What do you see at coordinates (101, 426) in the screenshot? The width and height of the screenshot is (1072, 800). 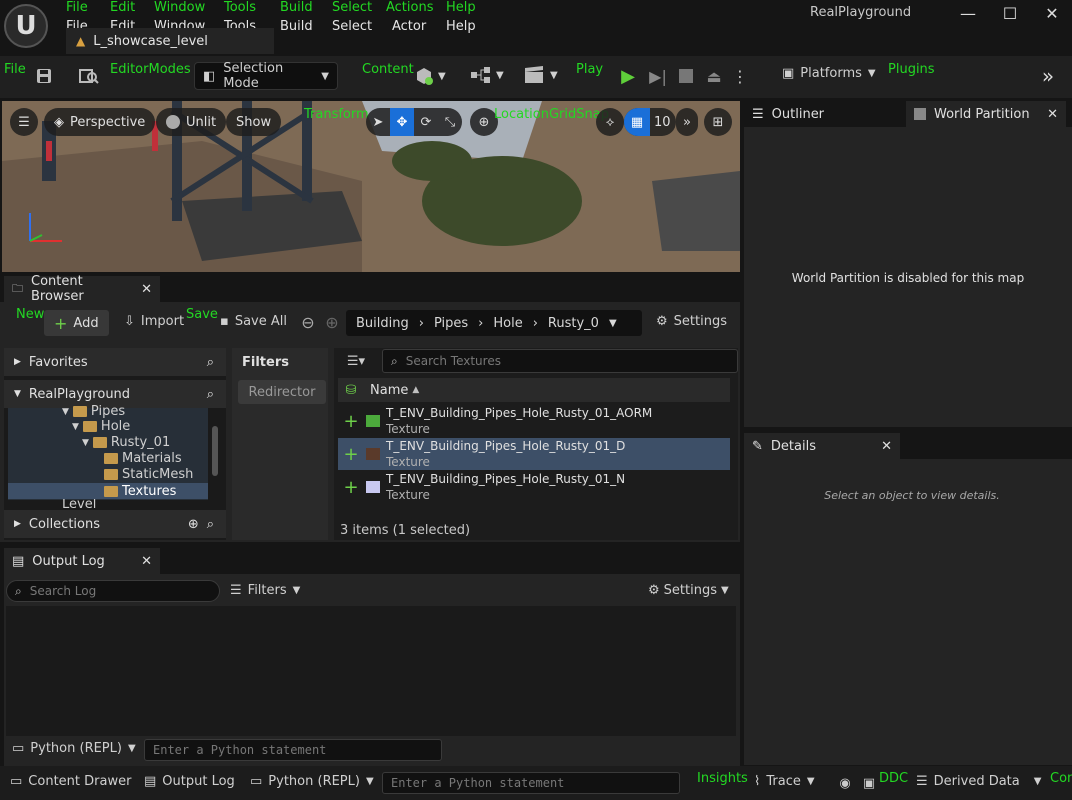 I see `tree-item-hole: ▼ Hole` at bounding box center [101, 426].